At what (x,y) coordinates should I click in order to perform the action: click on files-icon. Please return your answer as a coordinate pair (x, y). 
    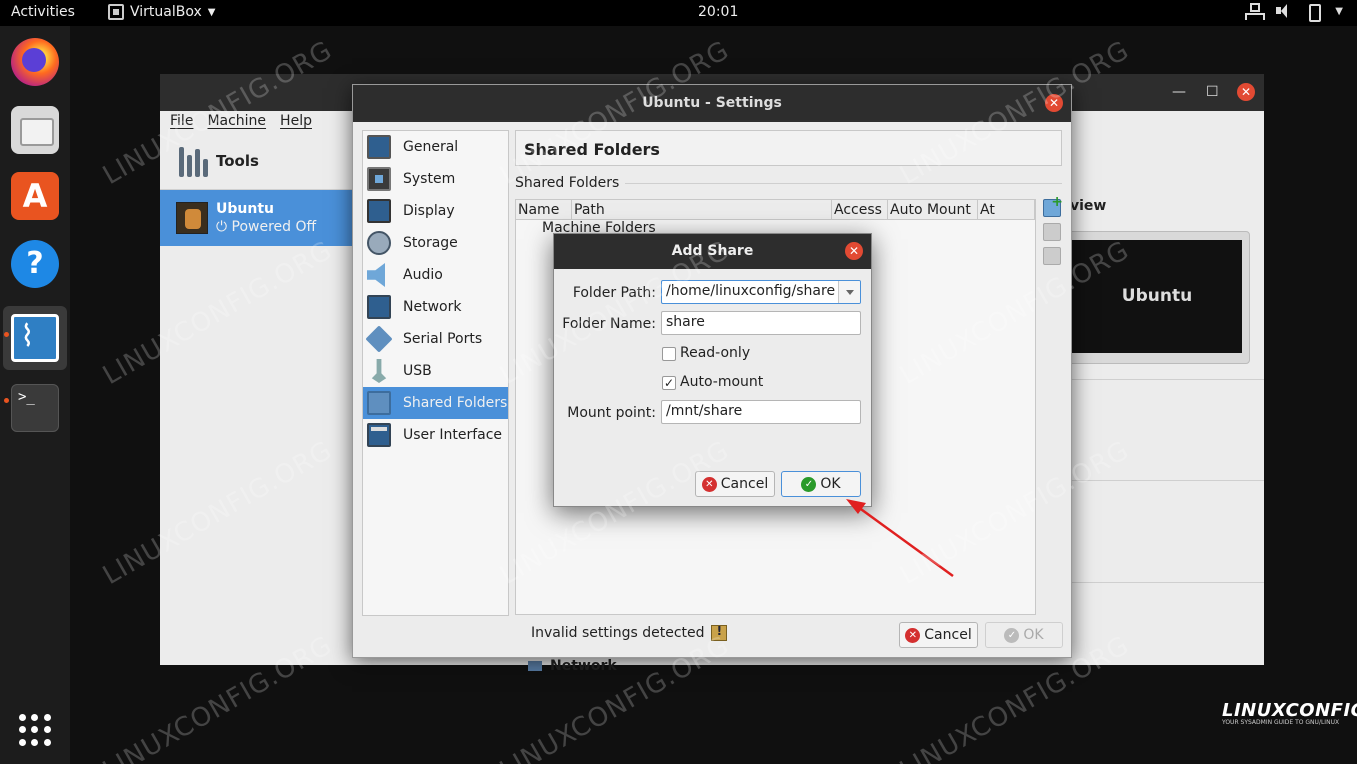
    Looking at the image, I should click on (35, 130).